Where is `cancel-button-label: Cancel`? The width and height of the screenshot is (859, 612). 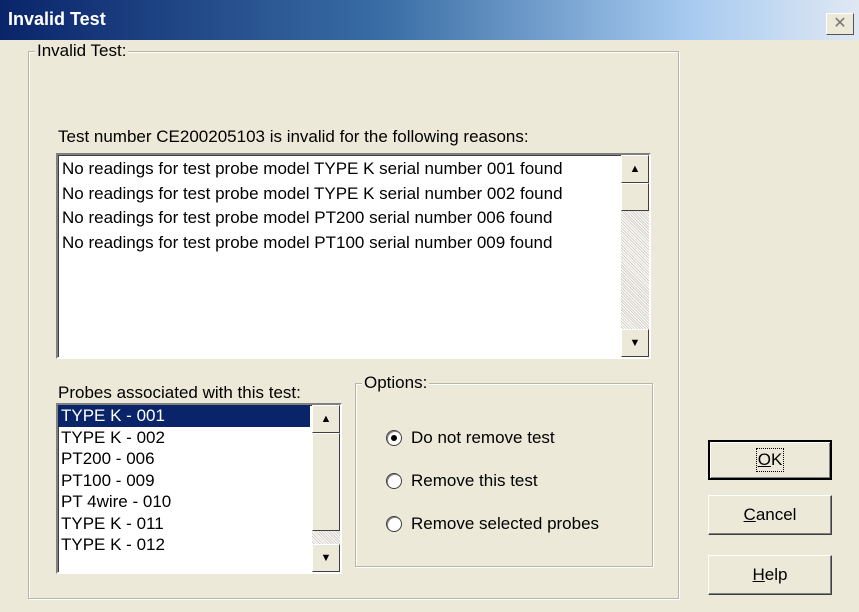 cancel-button-label: Cancel is located at coordinates (770, 514).